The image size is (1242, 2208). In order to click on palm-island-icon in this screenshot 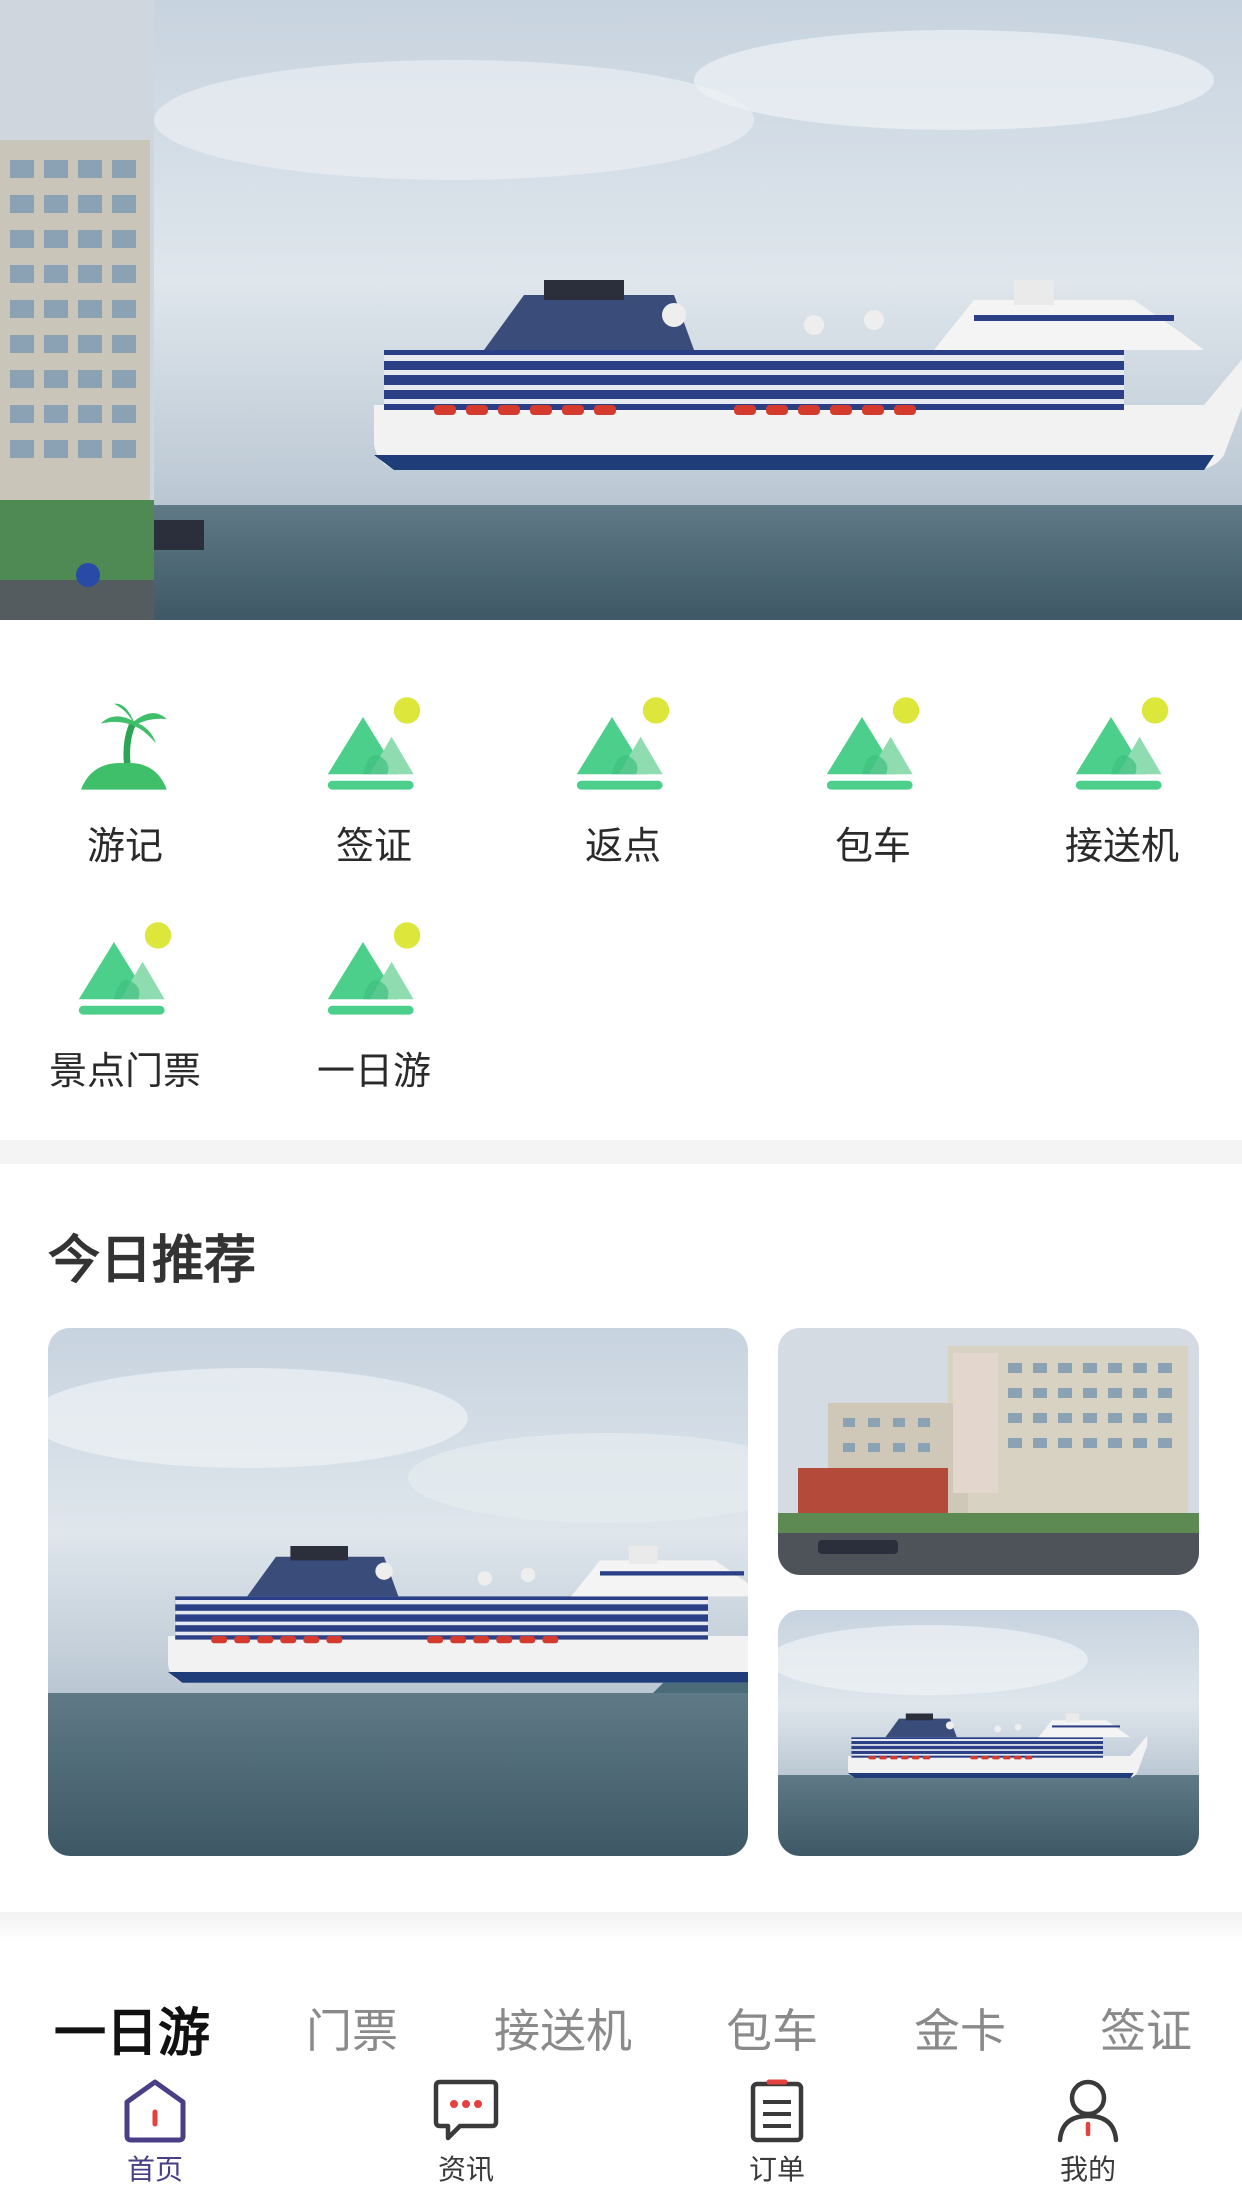, I will do `click(124, 746)`.